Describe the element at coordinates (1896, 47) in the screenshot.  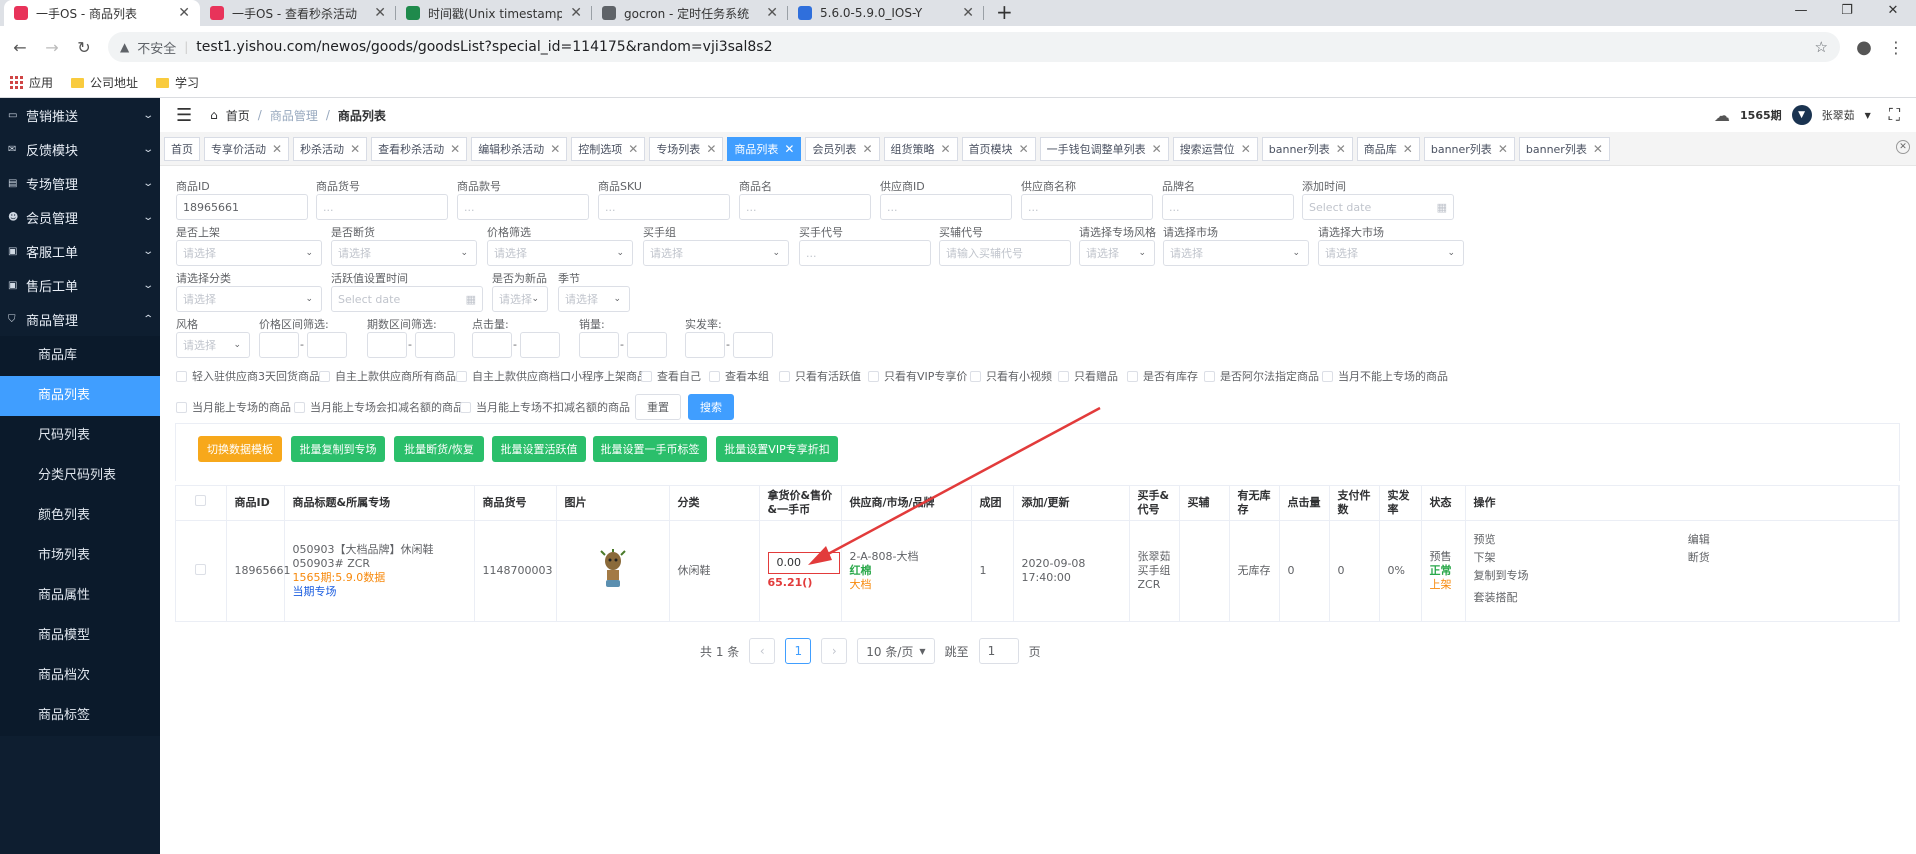
I see `browser-menu-icon: ⋮` at that location.